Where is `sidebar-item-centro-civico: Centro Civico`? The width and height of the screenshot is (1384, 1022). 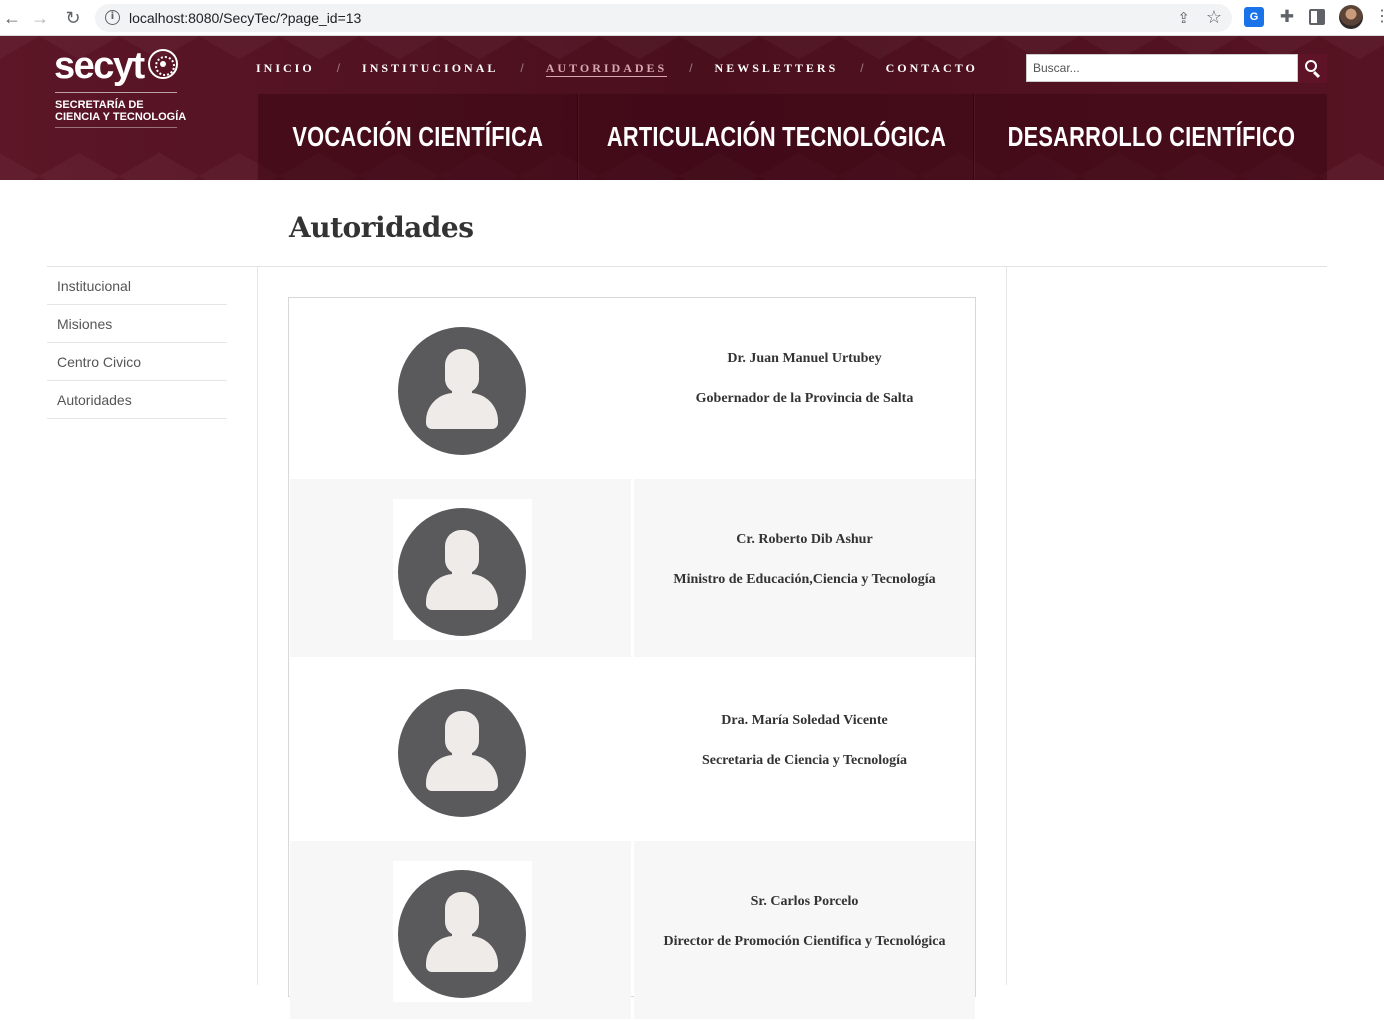 sidebar-item-centro-civico: Centro Civico is located at coordinates (137, 362).